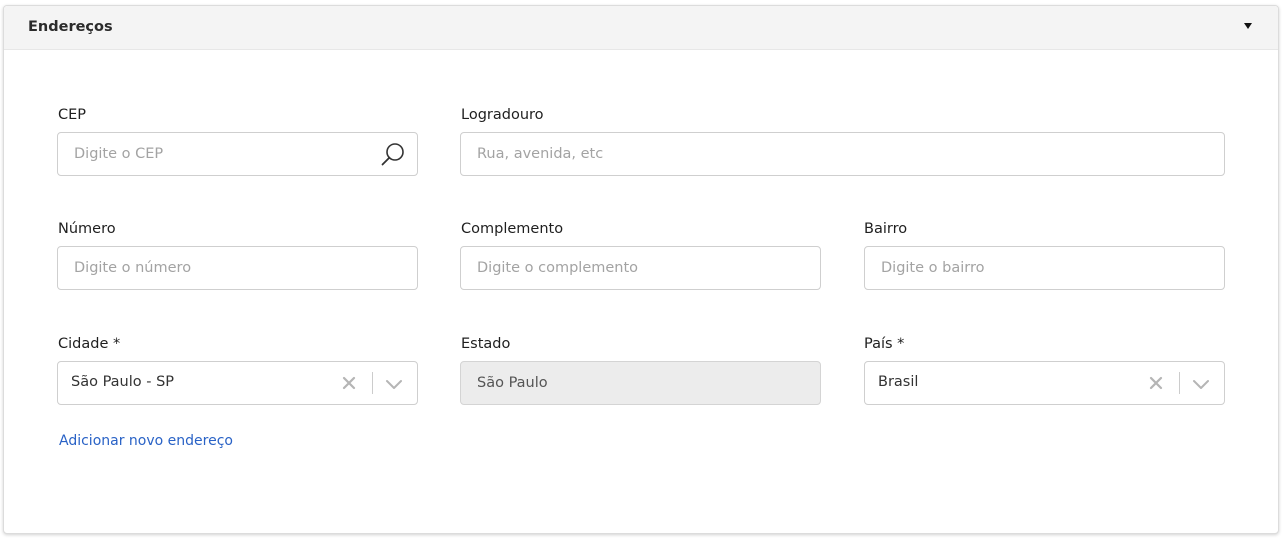 The width and height of the screenshot is (1283, 539). I want to click on complemento-field-box, so click(640, 268).